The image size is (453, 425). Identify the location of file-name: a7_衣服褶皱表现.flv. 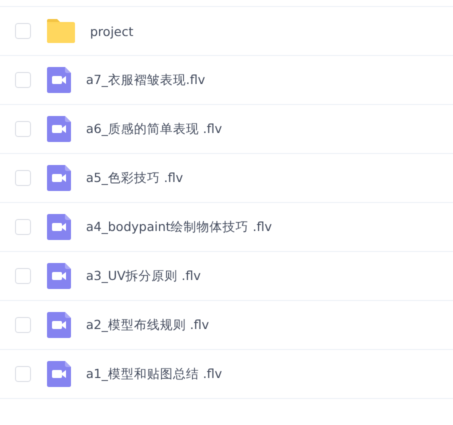
(146, 80).